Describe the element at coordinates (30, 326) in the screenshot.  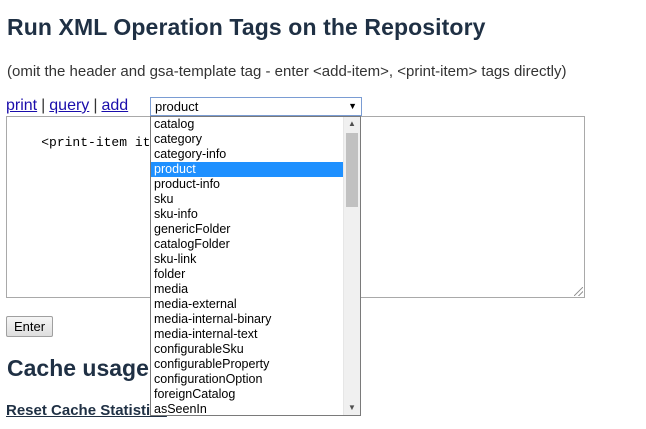
I see `enter-button: Enter` at that location.